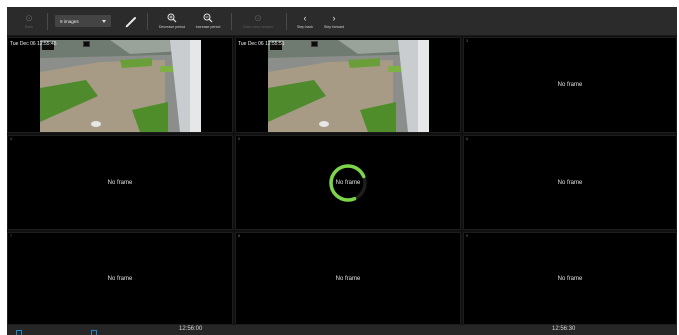 The width and height of the screenshot is (679, 335). Describe the element at coordinates (11, 236) in the screenshot. I see `cell-number: 7` at that location.